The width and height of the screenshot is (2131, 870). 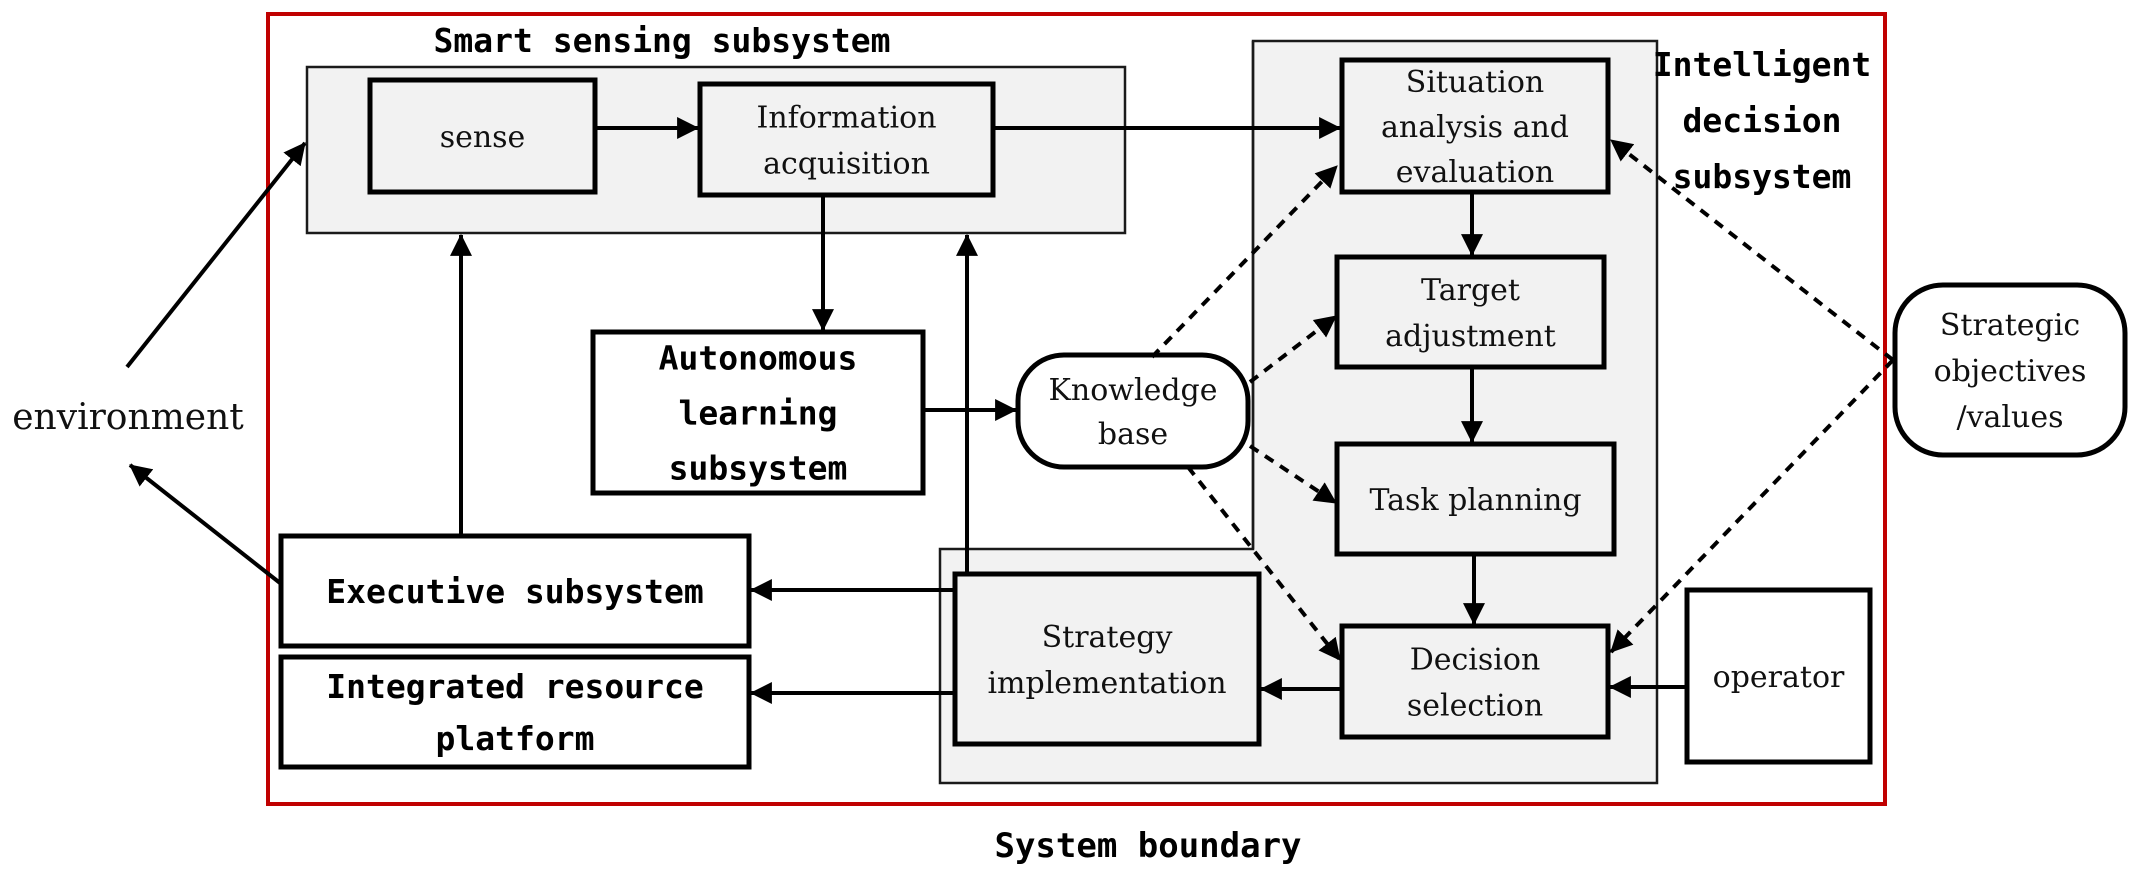 I want to click on executive-subsystem-label: Executive subsystem, so click(x=515, y=591).